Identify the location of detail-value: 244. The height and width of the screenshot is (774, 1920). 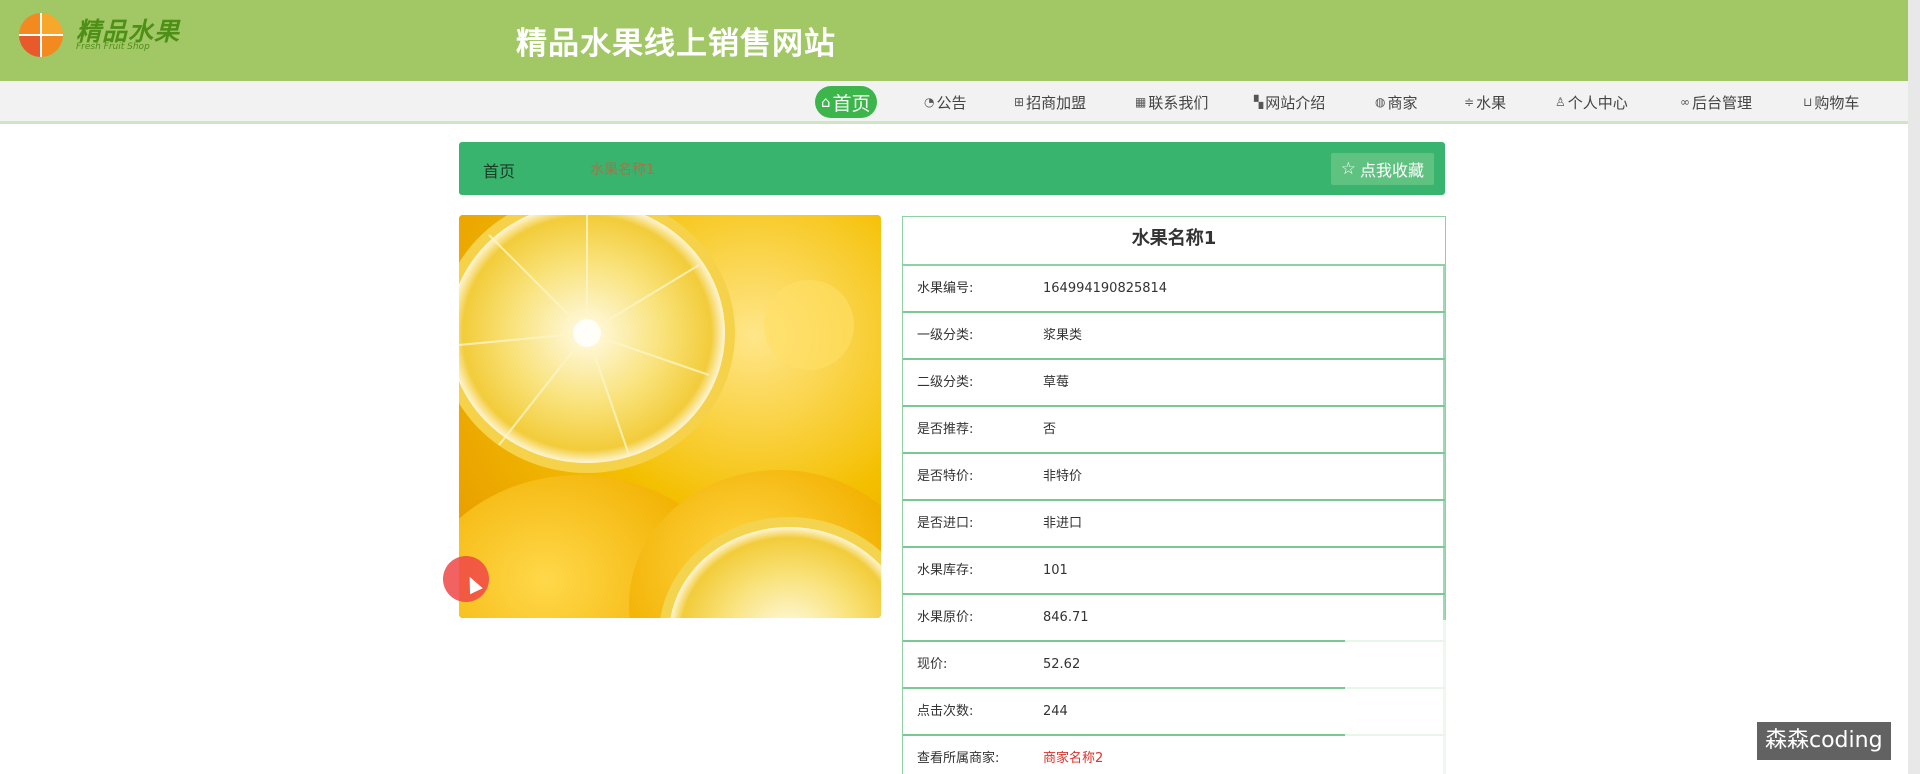
(1055, 711).